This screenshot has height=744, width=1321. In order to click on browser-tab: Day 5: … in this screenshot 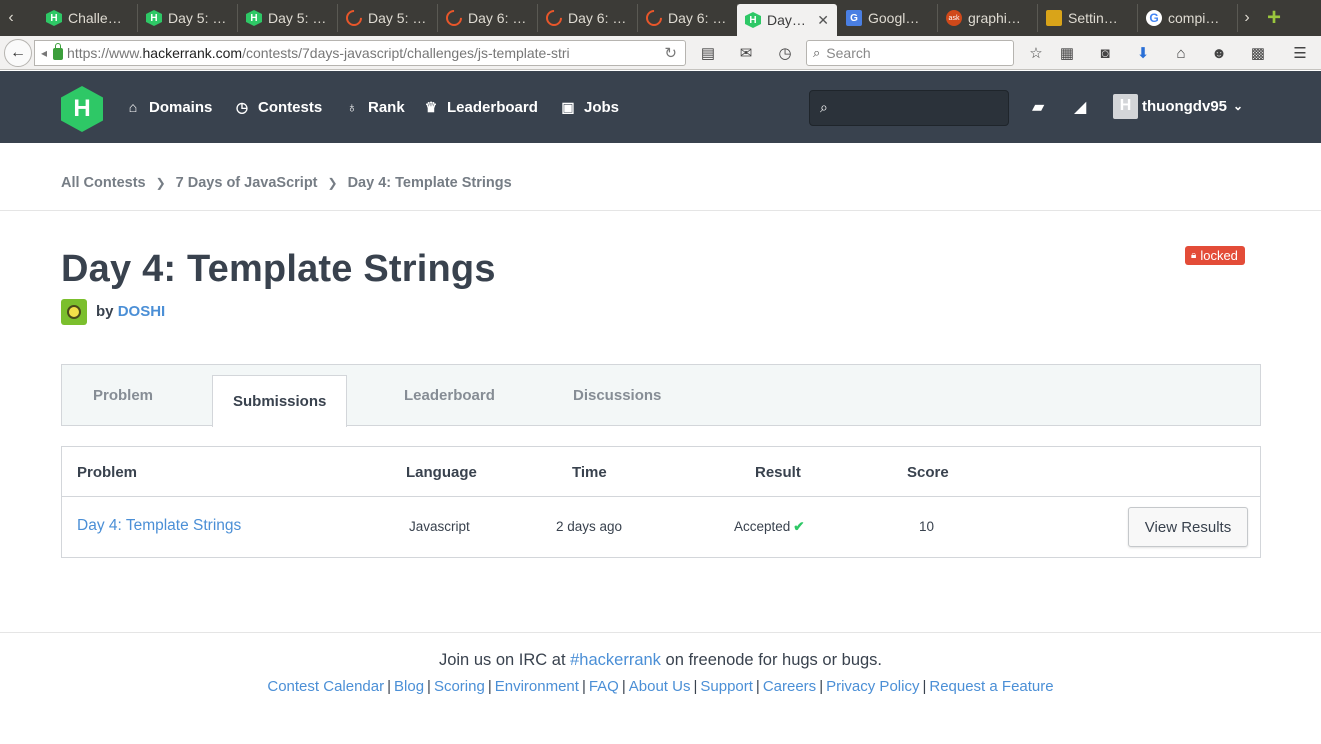, I will do `click(388, 18)`.